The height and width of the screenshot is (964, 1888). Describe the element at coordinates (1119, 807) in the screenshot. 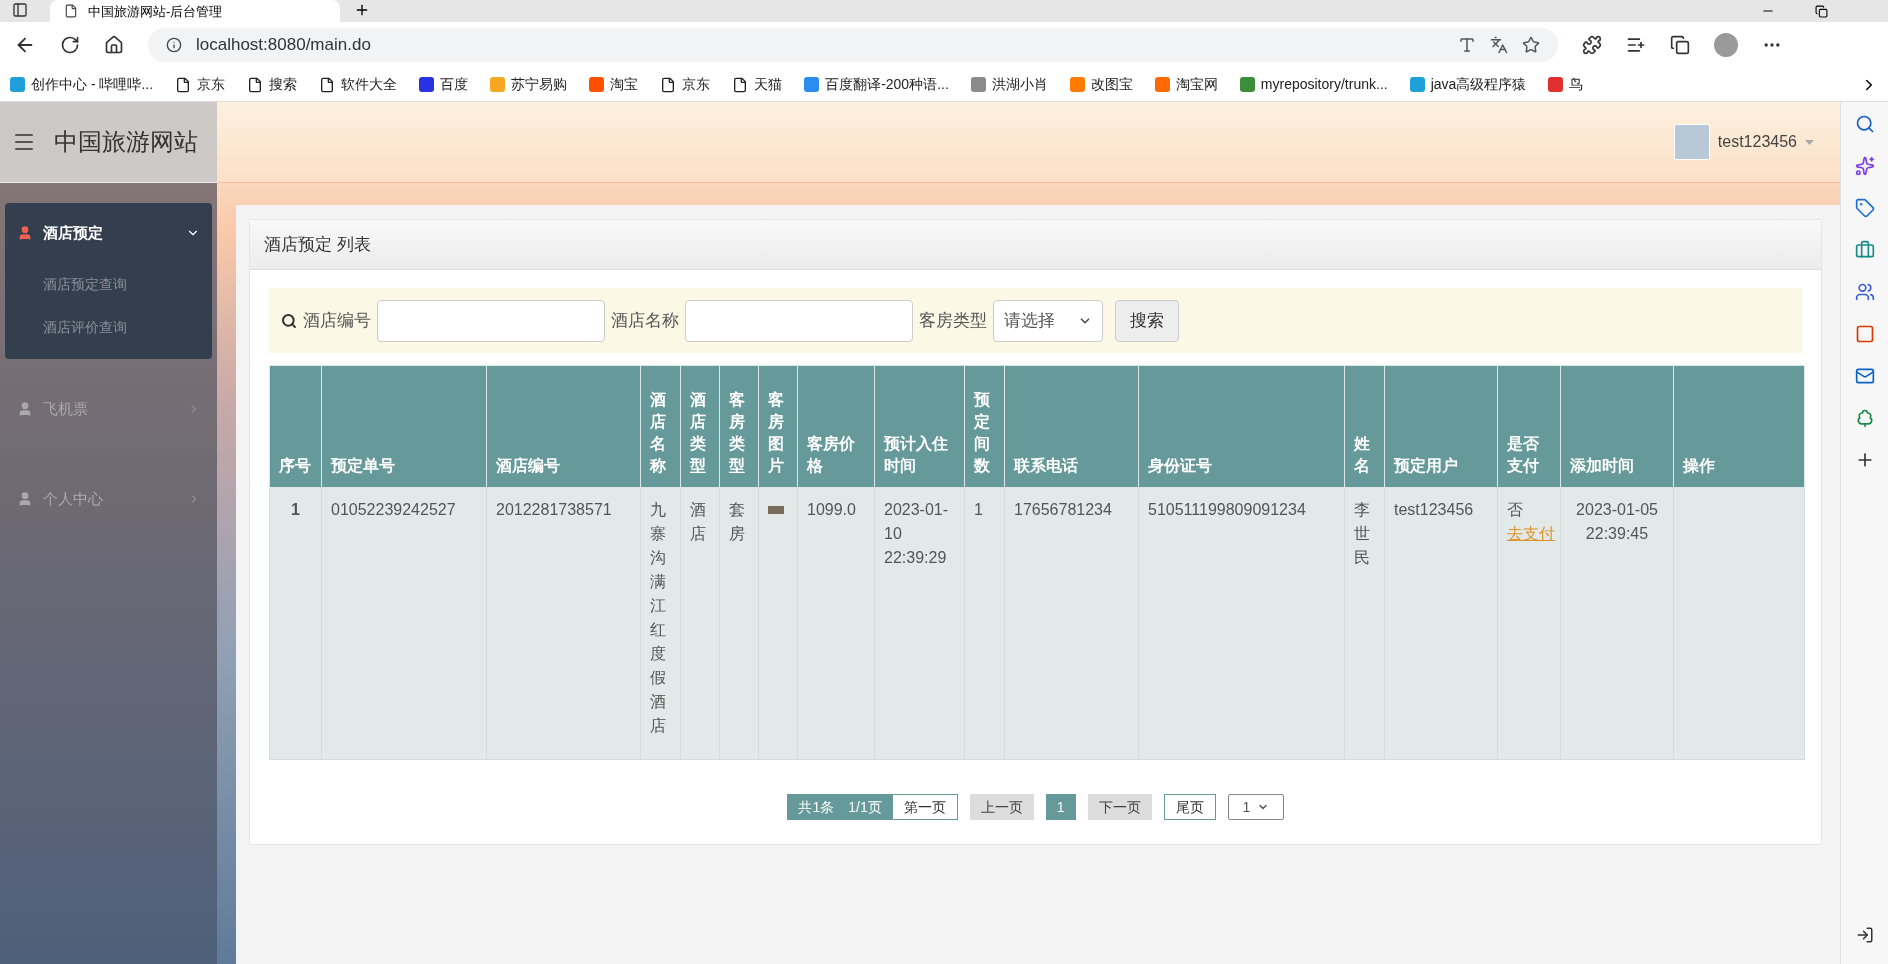

I see `page-button: 下一页` at that location.